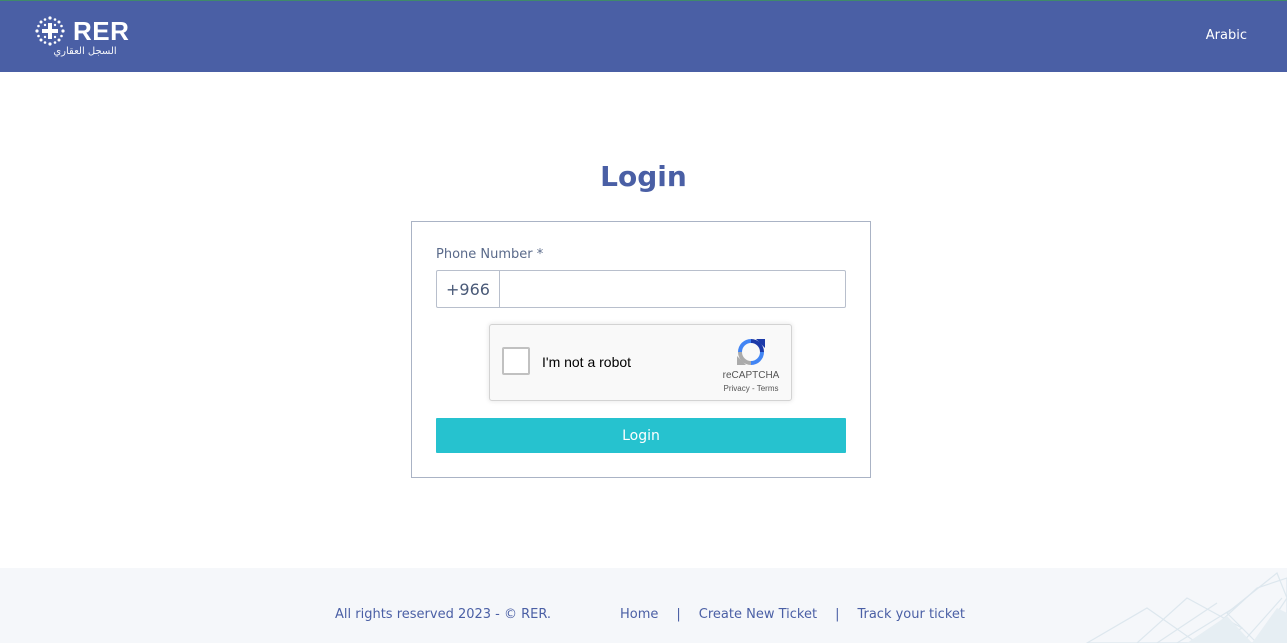 The image size is (1287, 643). Describe the element at coordinates (516, 361) in the screenshot. I see `recaptcha-checkbox` at that location.